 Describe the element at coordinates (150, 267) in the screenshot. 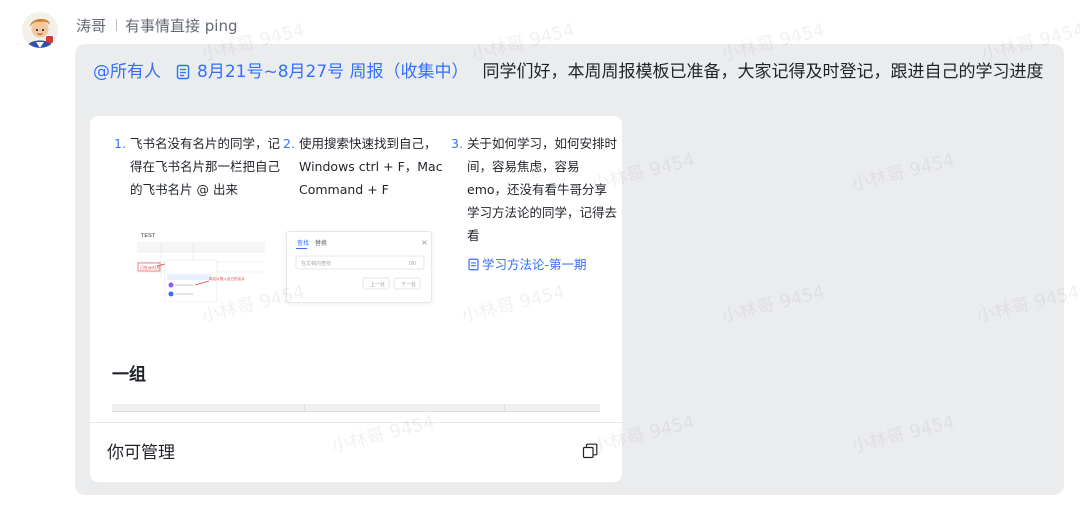

I see `thumb1-note-1: 已在@对方` at that location.